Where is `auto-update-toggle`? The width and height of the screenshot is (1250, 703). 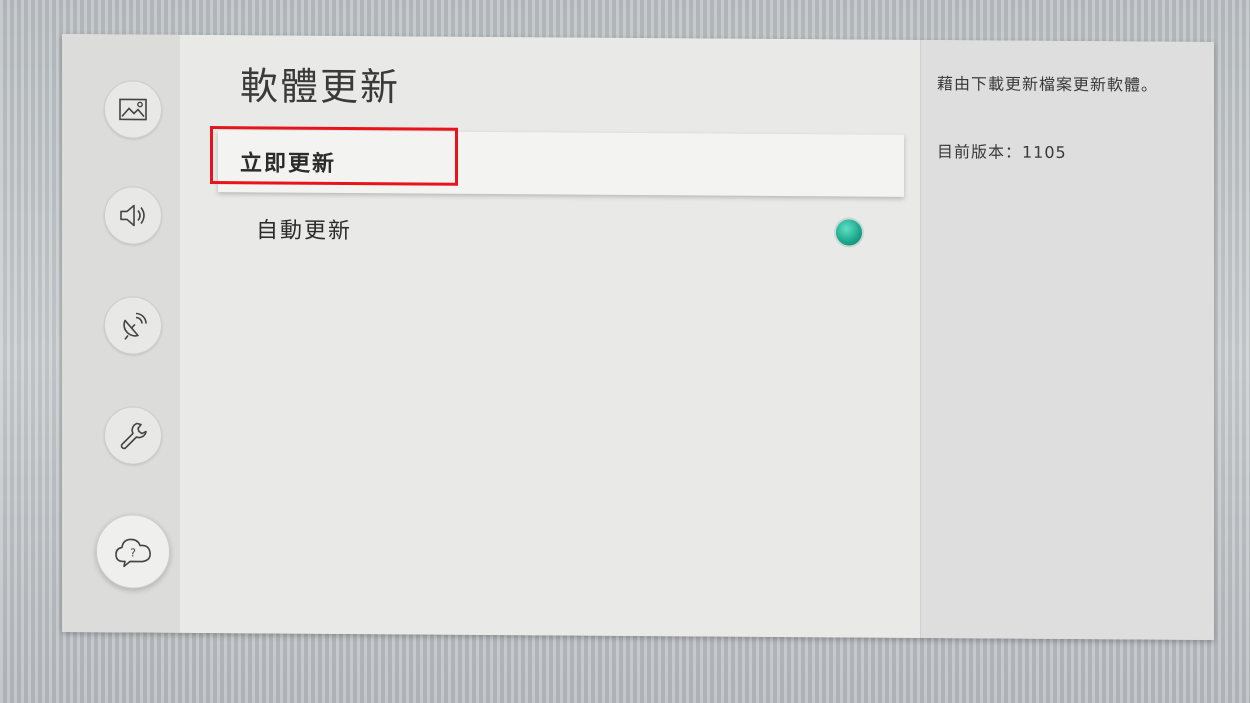 auto-update-toggle is located at coordinates (849, 232).